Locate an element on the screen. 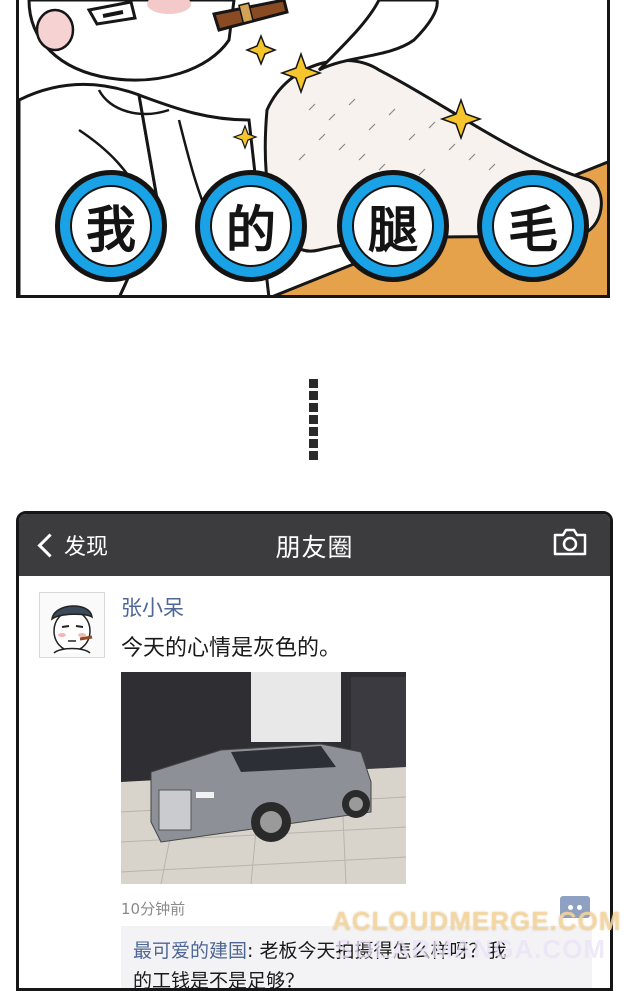 The height and width of the screenshot is (991, 627). vertical-ellipsis-divider is located at coordinates (314, 421).